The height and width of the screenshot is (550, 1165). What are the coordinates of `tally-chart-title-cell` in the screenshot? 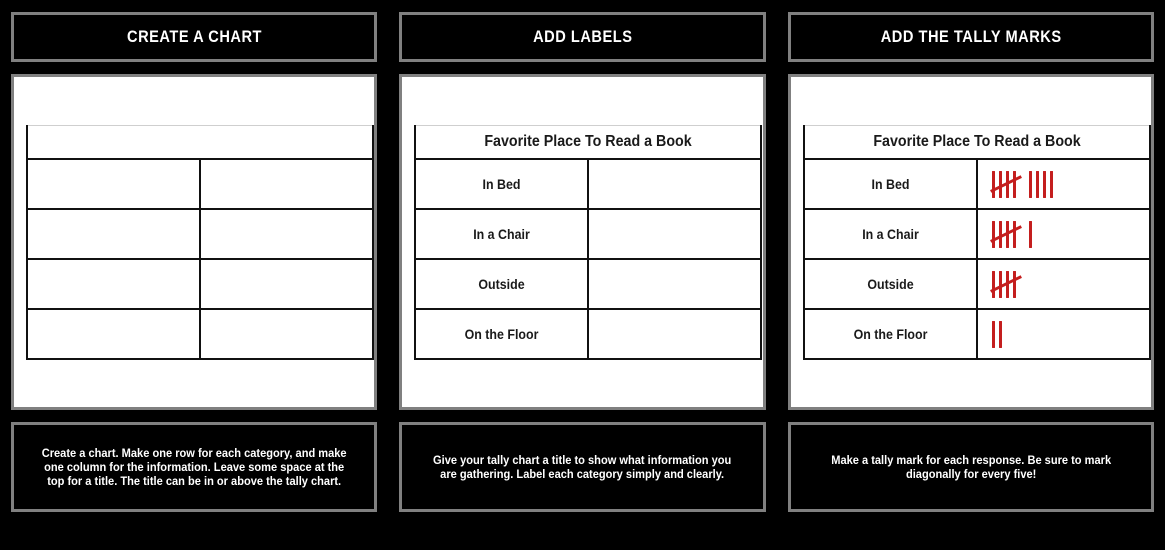 It's located at (200, 142).